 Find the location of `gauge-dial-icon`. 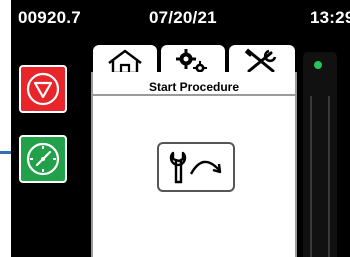

gauge-dial-icon is located at coordinates (43, 159).